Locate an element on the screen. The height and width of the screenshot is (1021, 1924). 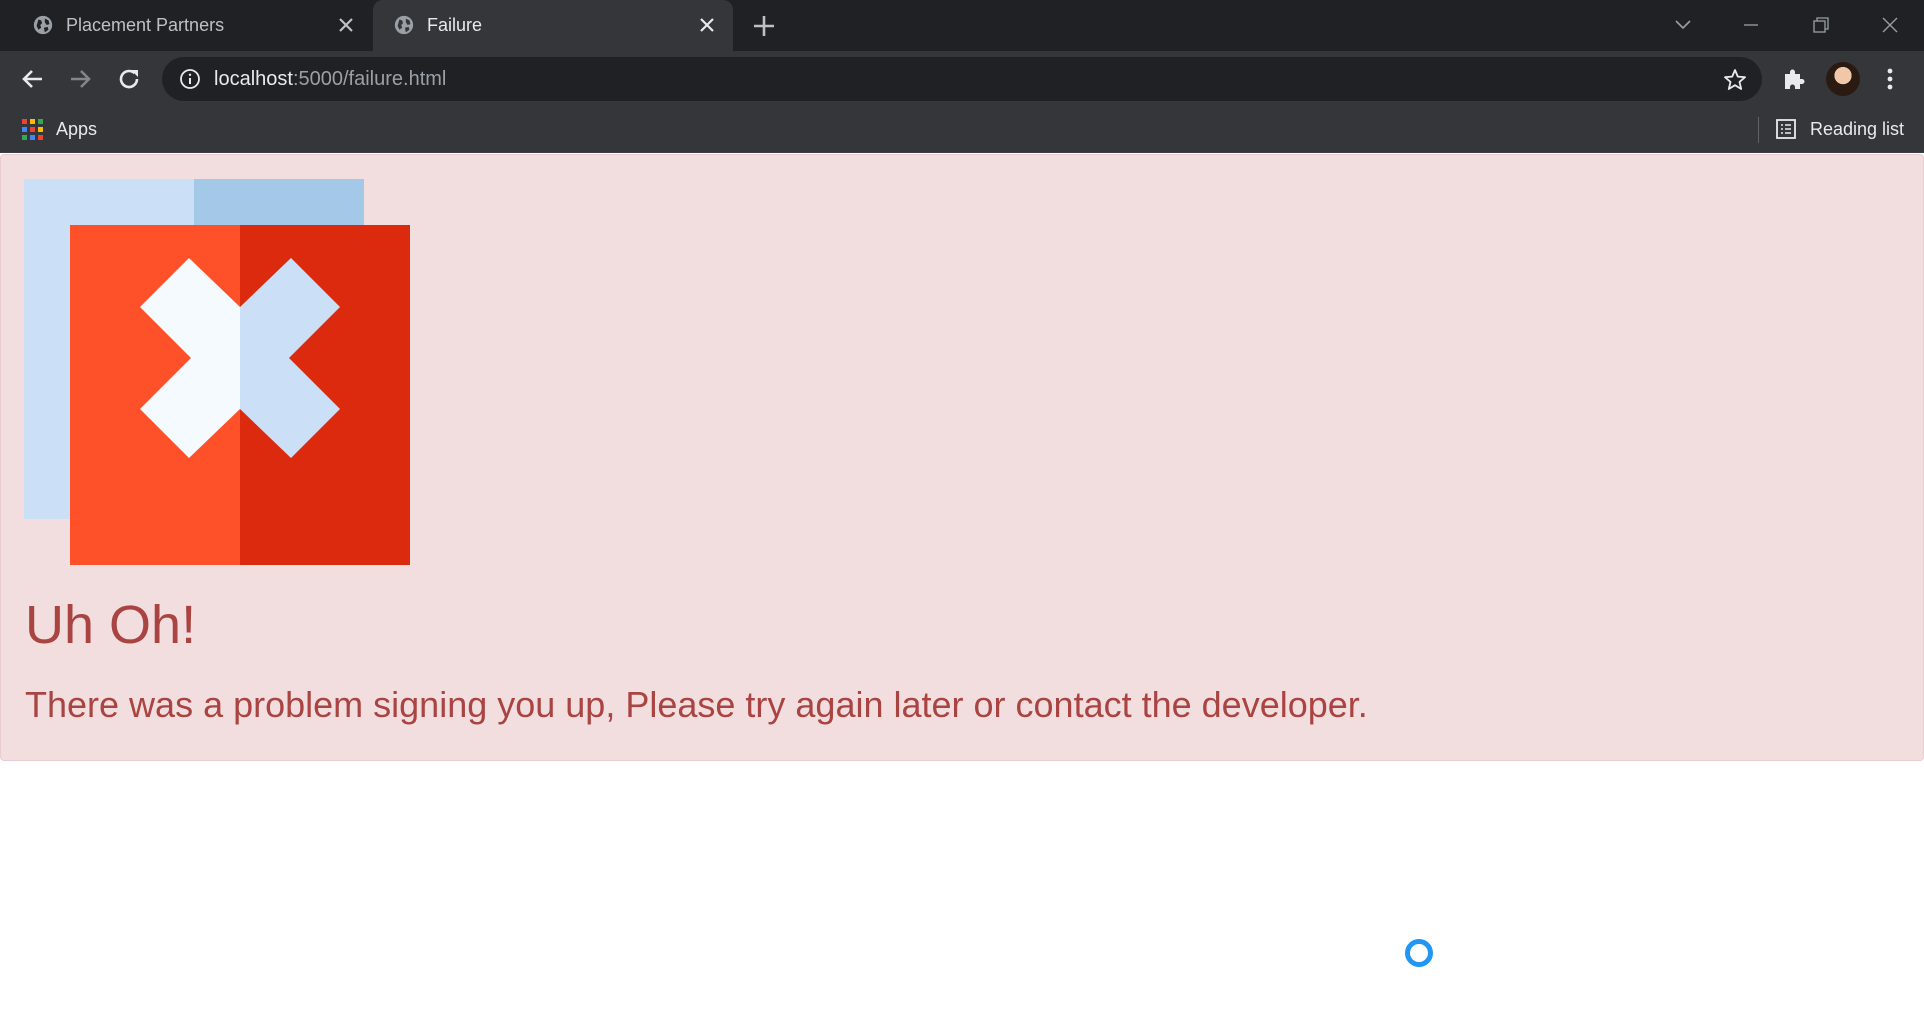
url-text: localhost:5000/failure.html is located at coordinates (330, 79).